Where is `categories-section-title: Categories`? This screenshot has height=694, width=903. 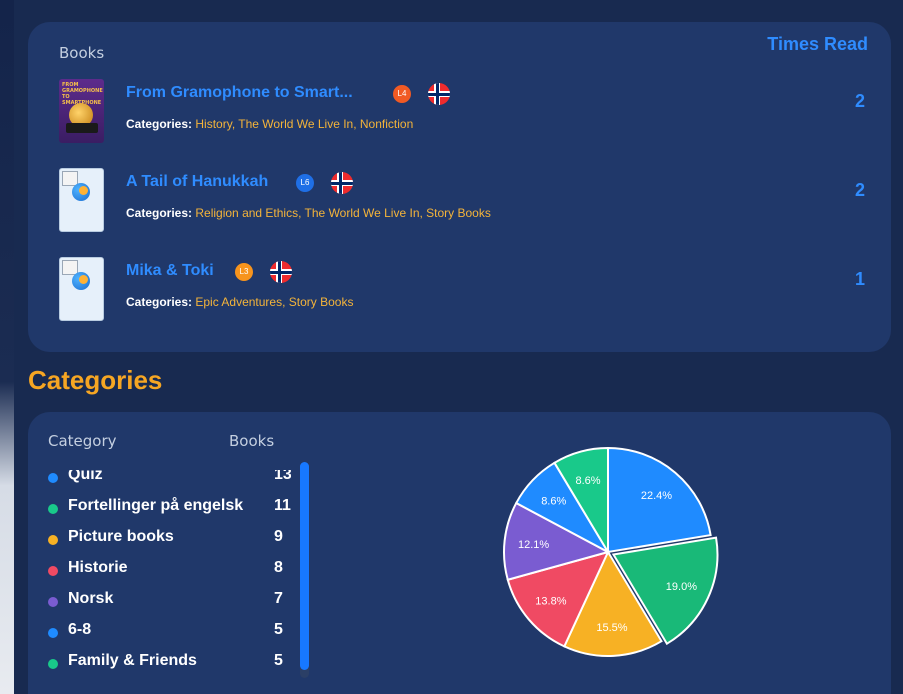
categories-section-title: Categories is located at coordinates (95, 380).